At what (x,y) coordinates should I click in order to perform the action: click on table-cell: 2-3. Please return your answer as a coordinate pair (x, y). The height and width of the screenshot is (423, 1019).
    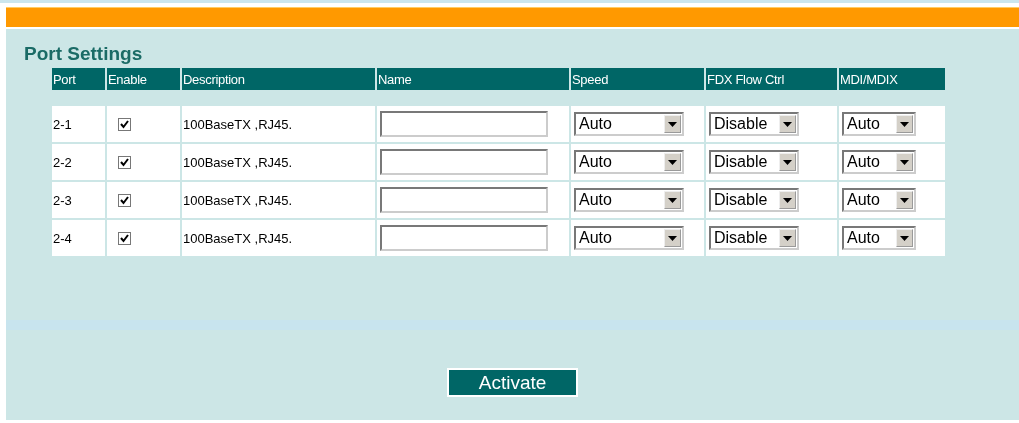
    Looking at the image, I should click on (78, 201).